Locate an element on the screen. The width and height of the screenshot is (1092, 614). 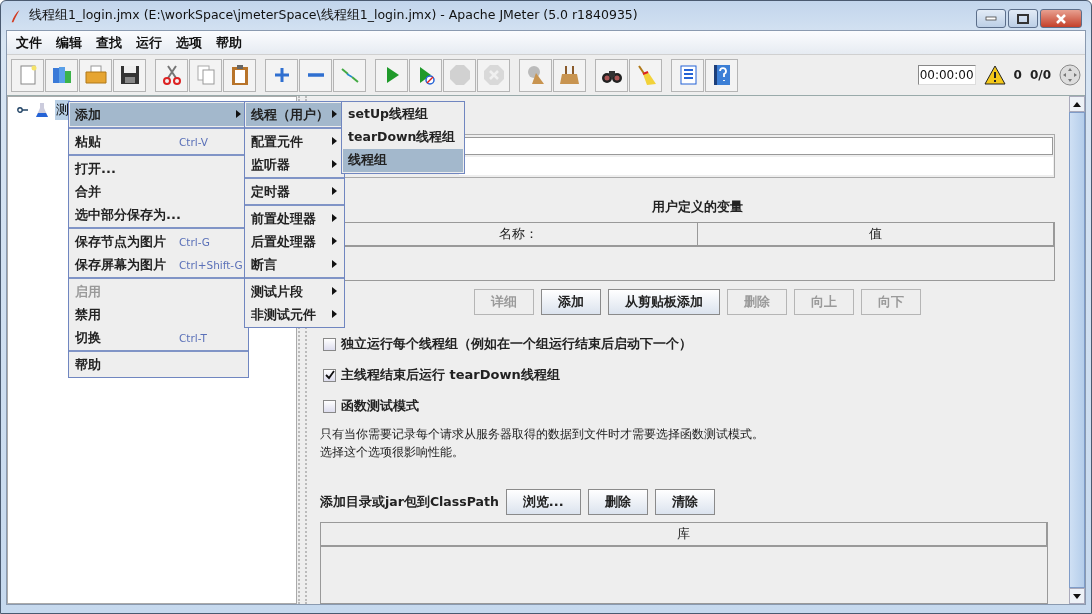
menu-item: 线程（用户） is located at coordinates (294, 114).